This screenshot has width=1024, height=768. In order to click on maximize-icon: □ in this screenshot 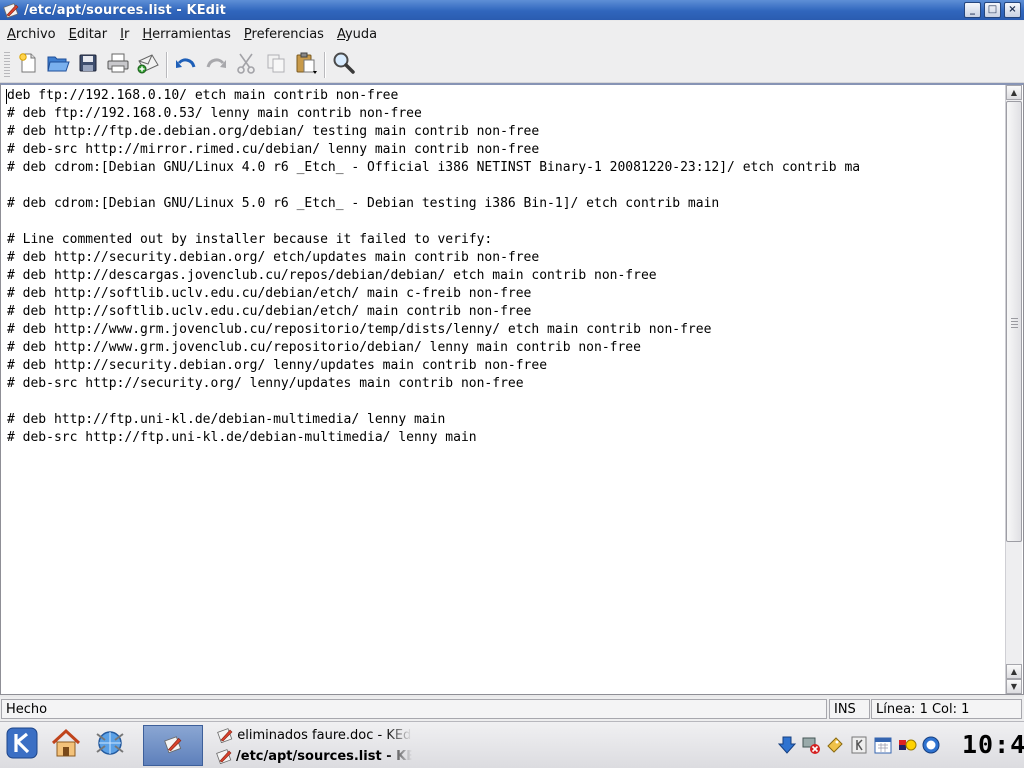, I will do `click(992, 9)`.